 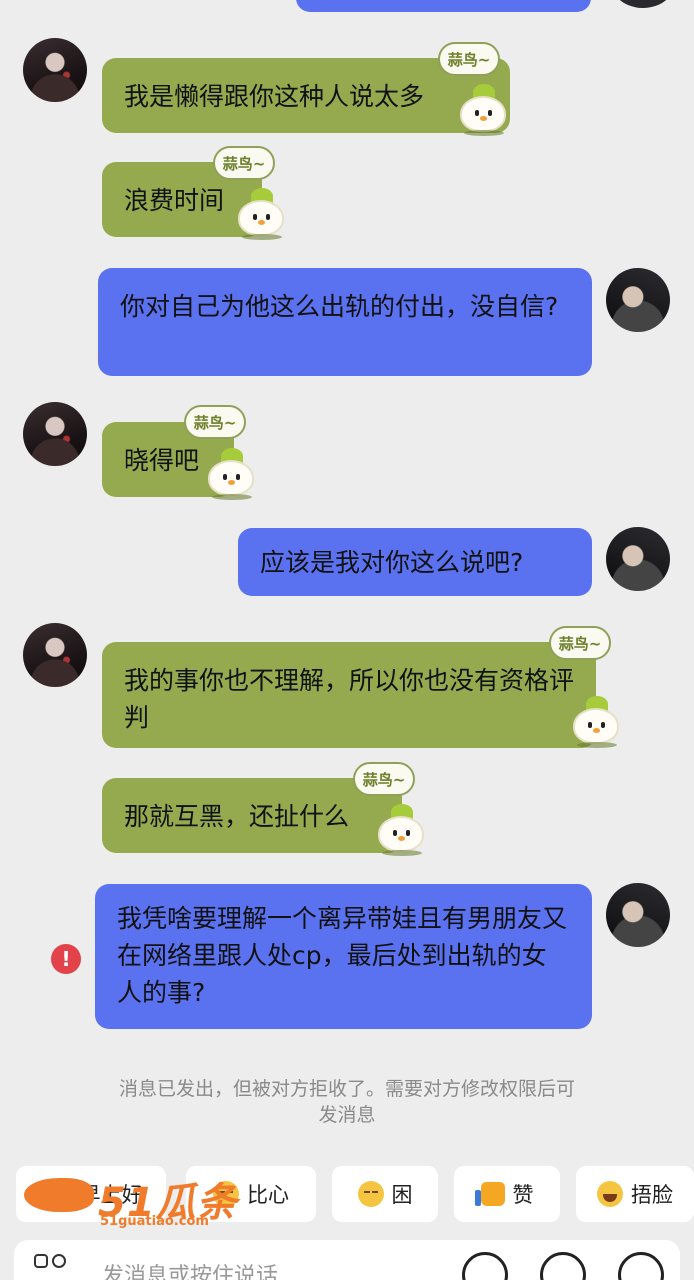 I want to click on message-text: 你对自己为他这么出轨的付出，没自信?, so click(x=339, y=306).